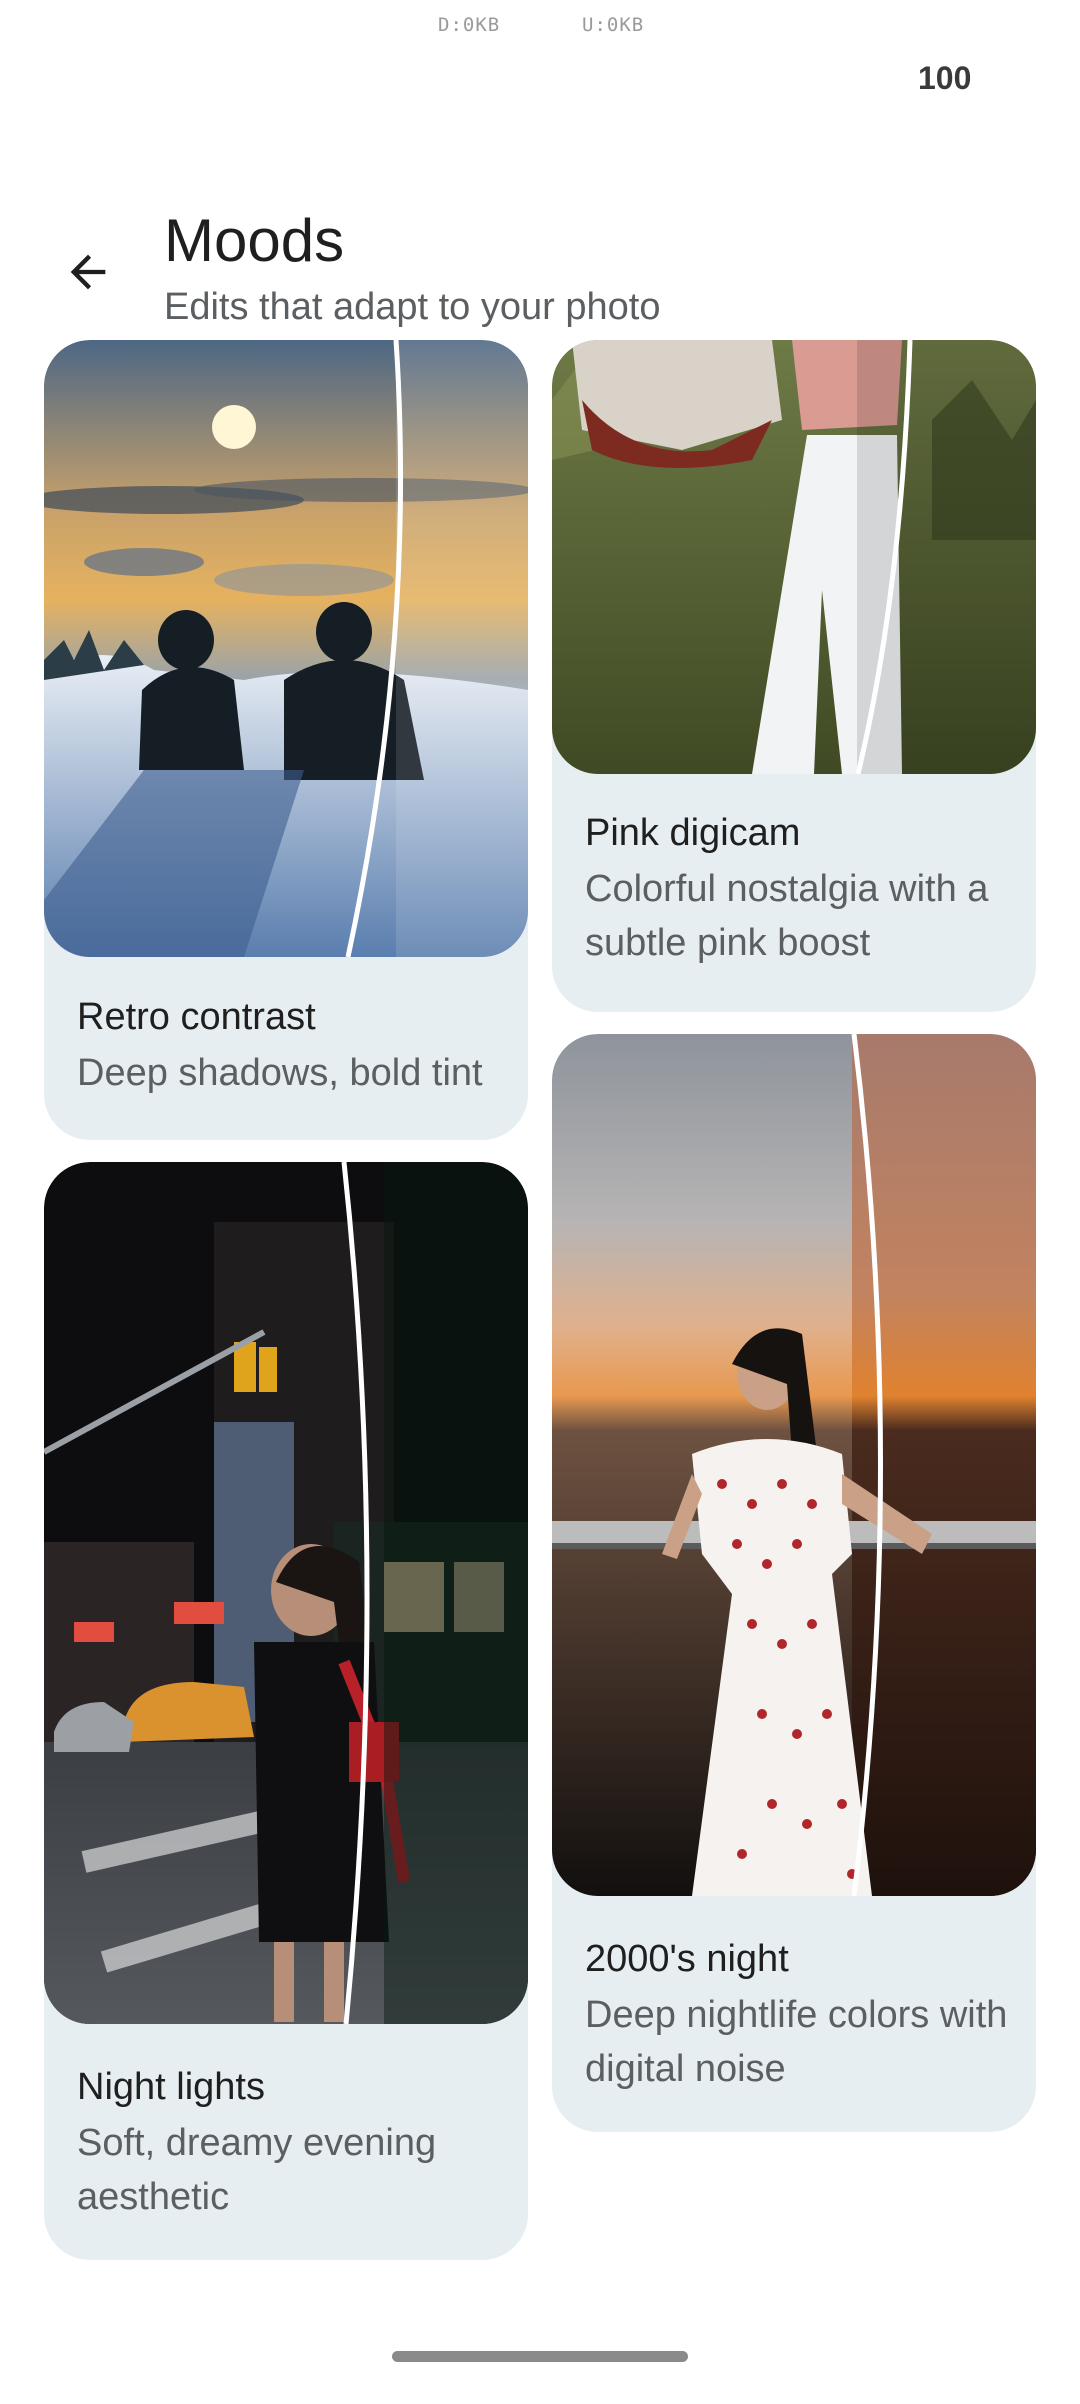 Image resolution: width=1080 pixels, height=2404 pixels. I want to click on mood-title: 2000's night, so click(687, 1959).